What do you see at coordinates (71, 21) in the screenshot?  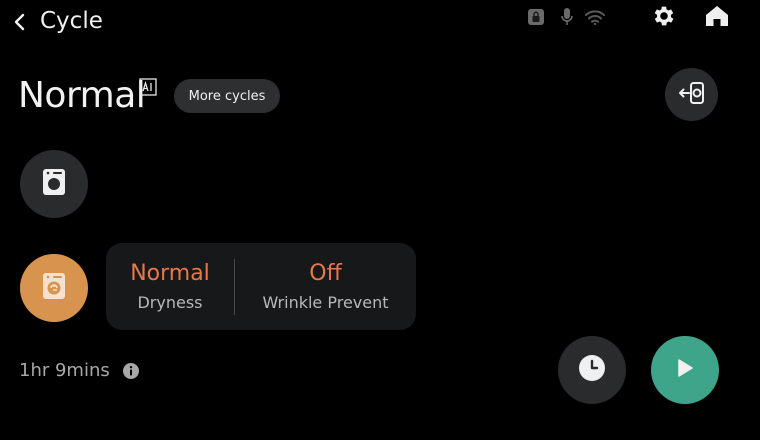 I see `page-title: Cycle` at bounding box center [71, 21].